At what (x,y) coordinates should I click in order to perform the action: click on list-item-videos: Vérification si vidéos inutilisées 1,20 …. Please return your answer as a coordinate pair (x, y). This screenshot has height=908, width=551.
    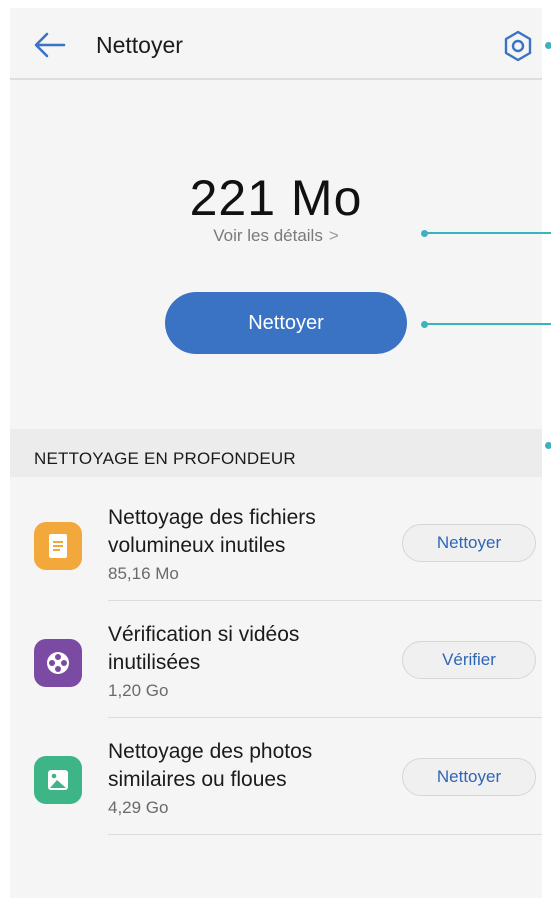
    Looking at the image, I should click on (276, 659).